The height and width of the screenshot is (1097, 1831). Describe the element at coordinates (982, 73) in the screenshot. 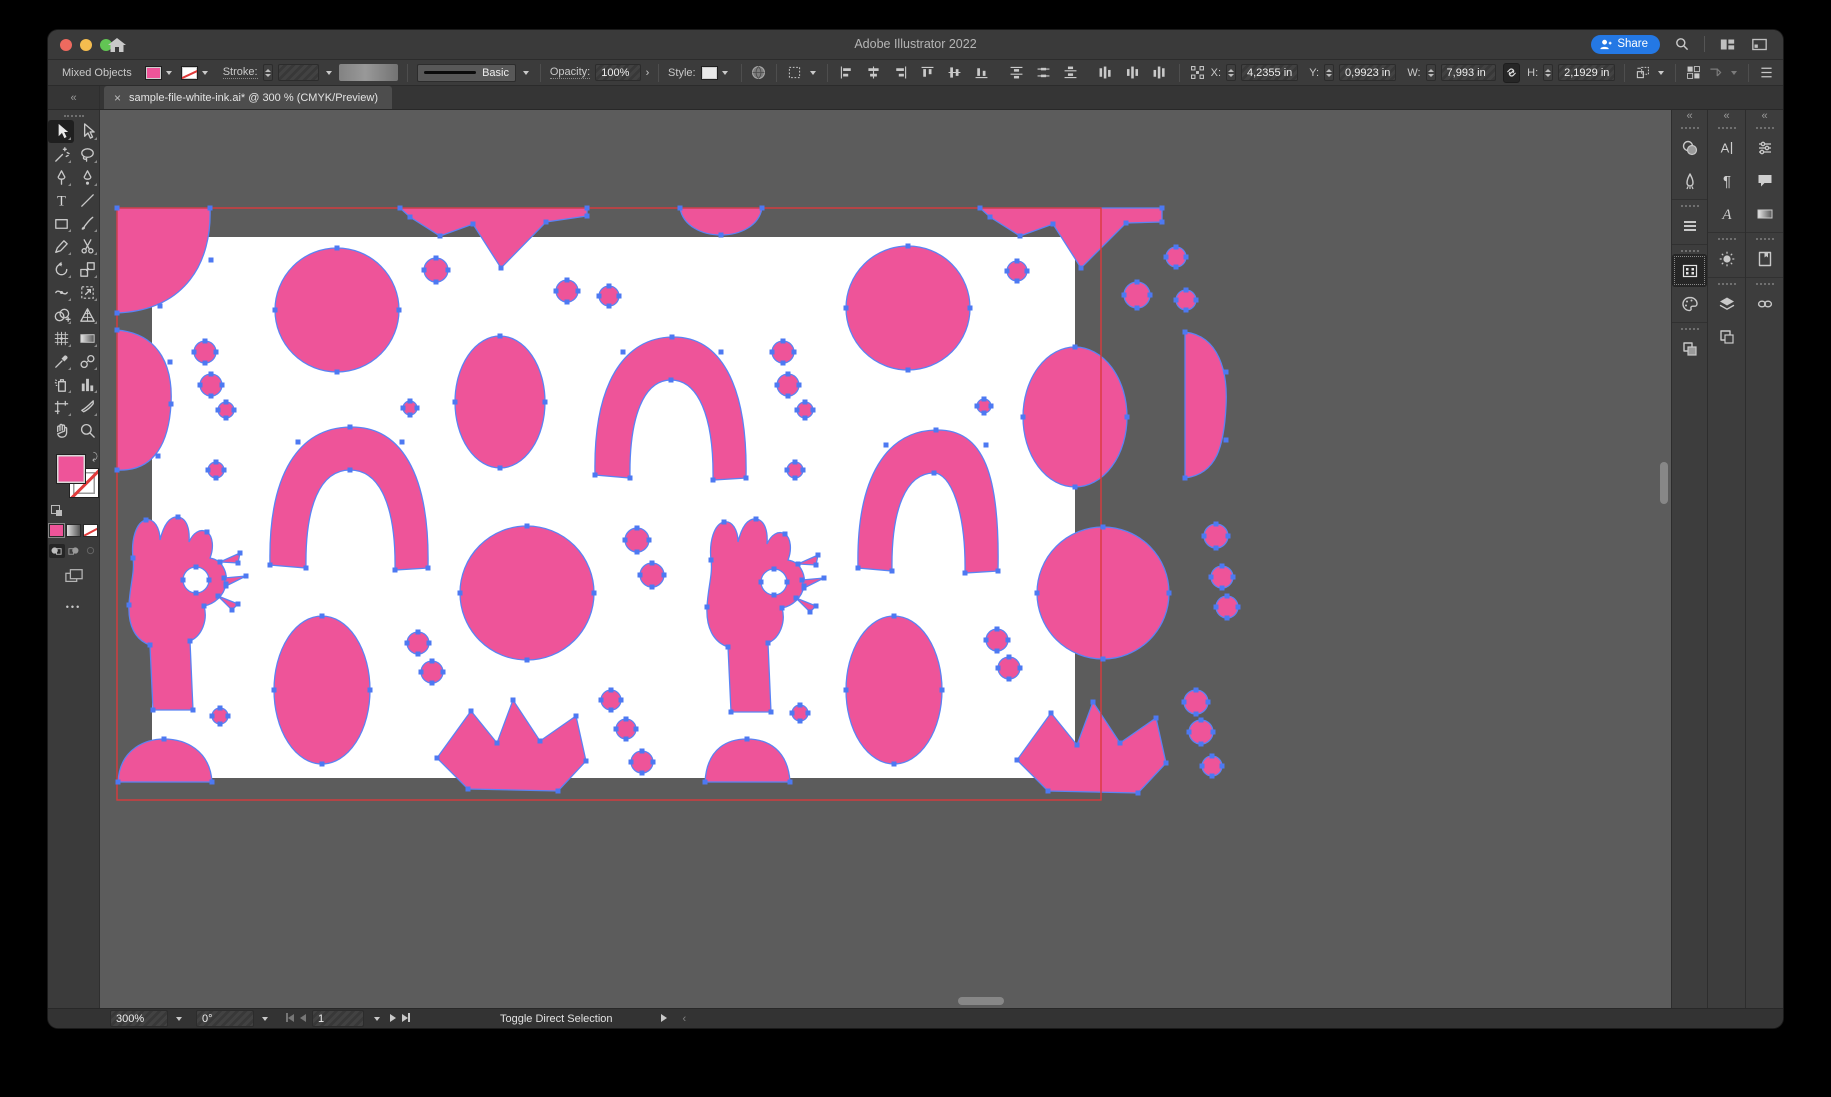

I see `align-bottom-icon` at that location.